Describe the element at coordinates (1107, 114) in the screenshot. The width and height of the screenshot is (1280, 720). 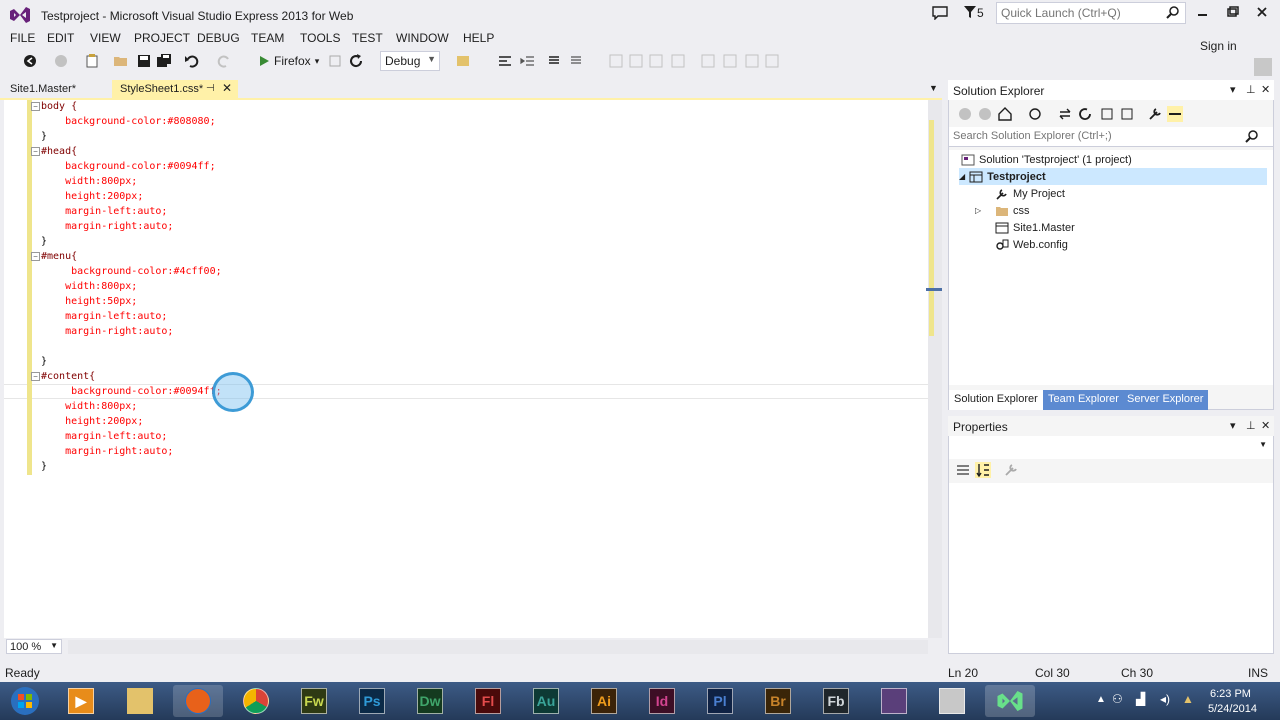
I see `collapse-all-icon` at that location.